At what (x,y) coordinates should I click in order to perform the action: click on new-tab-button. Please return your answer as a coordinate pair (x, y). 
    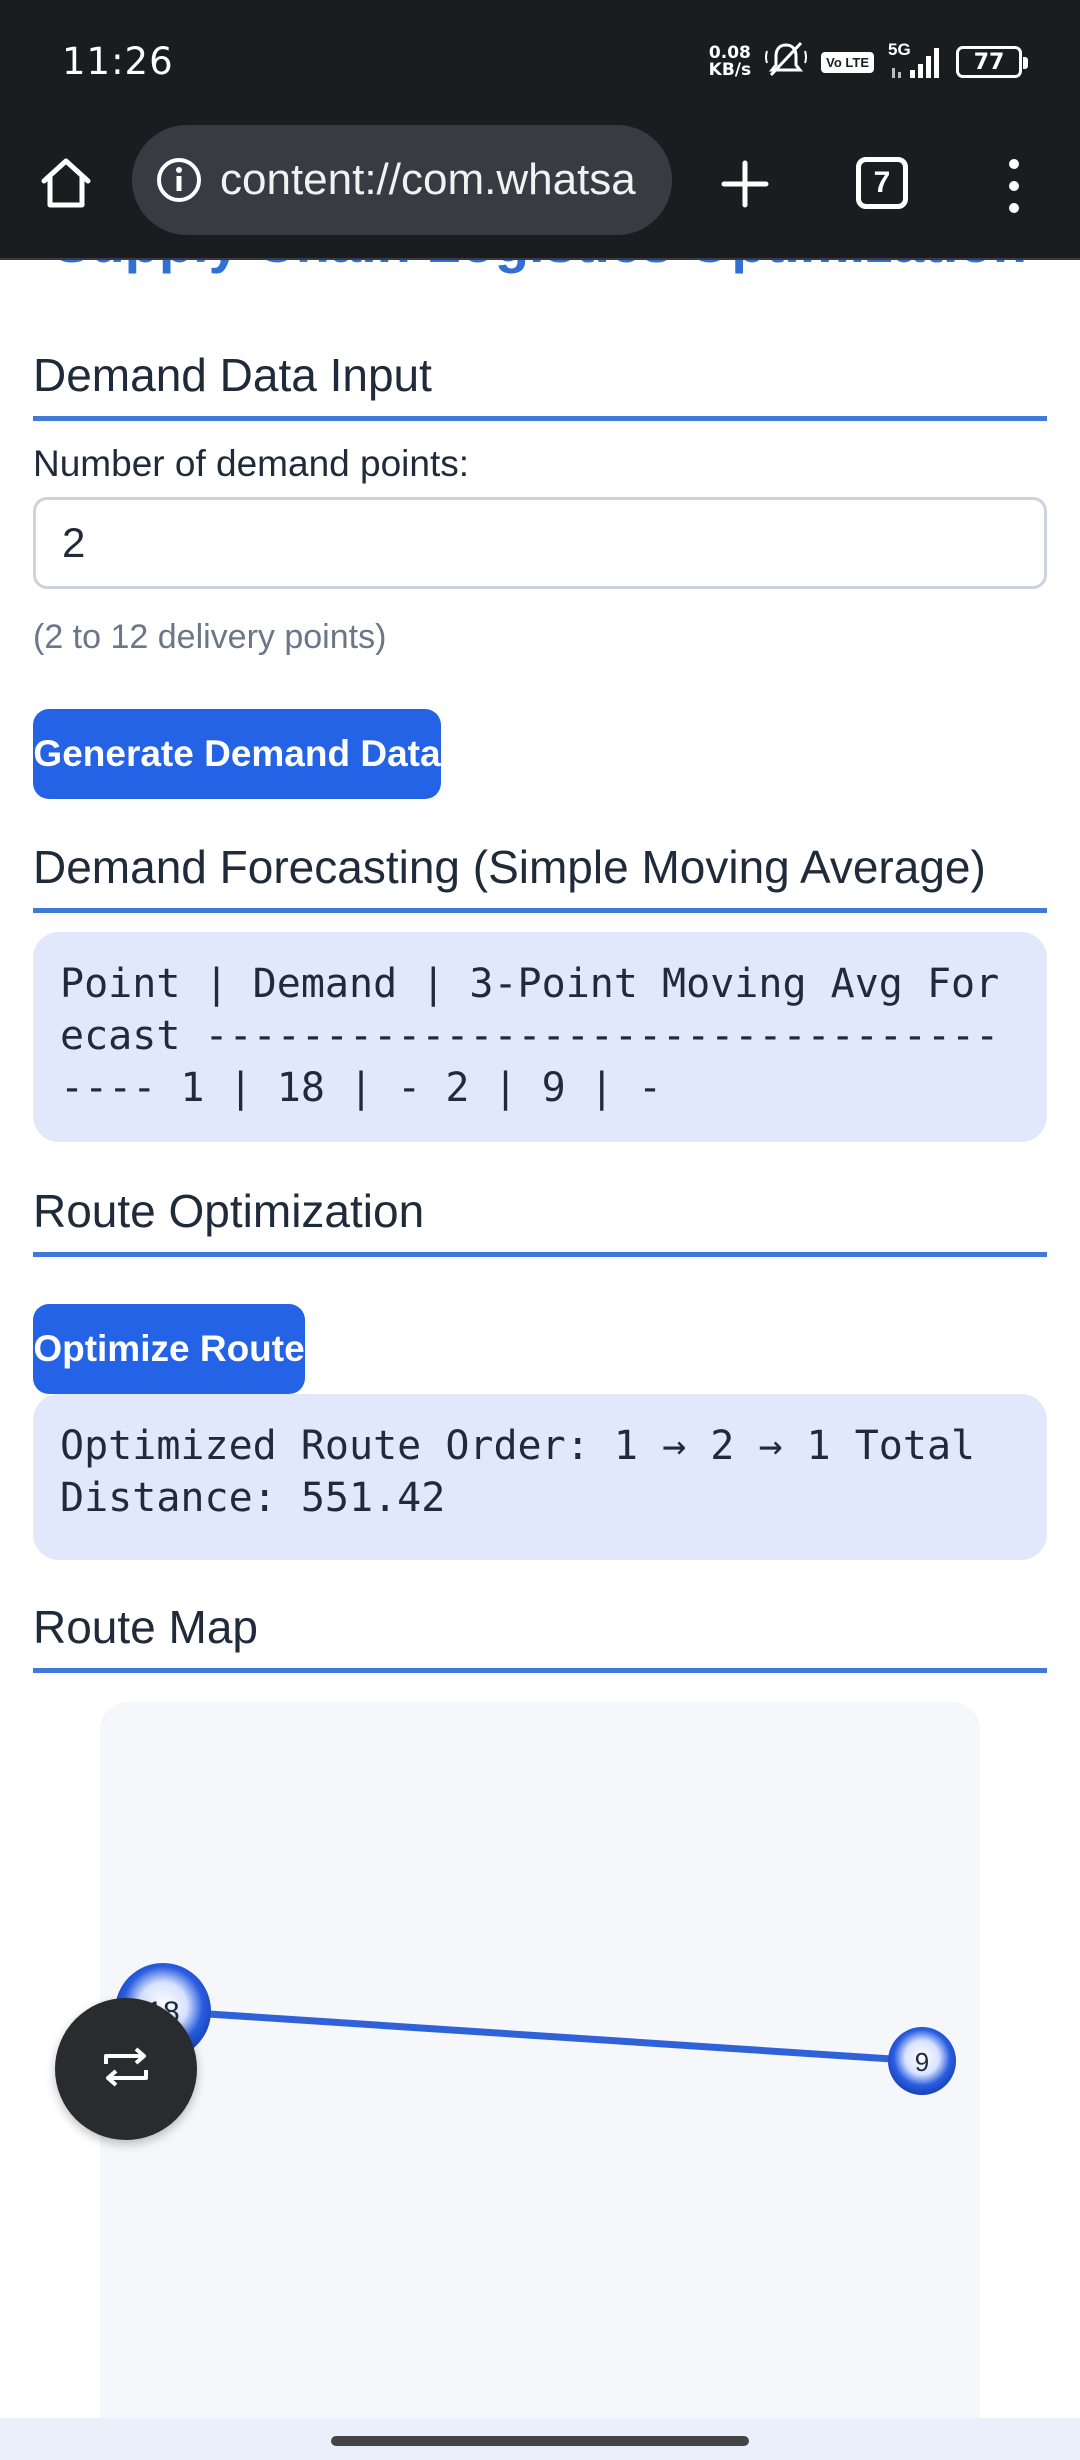
    Looking at the image, I should click on (745, 186).